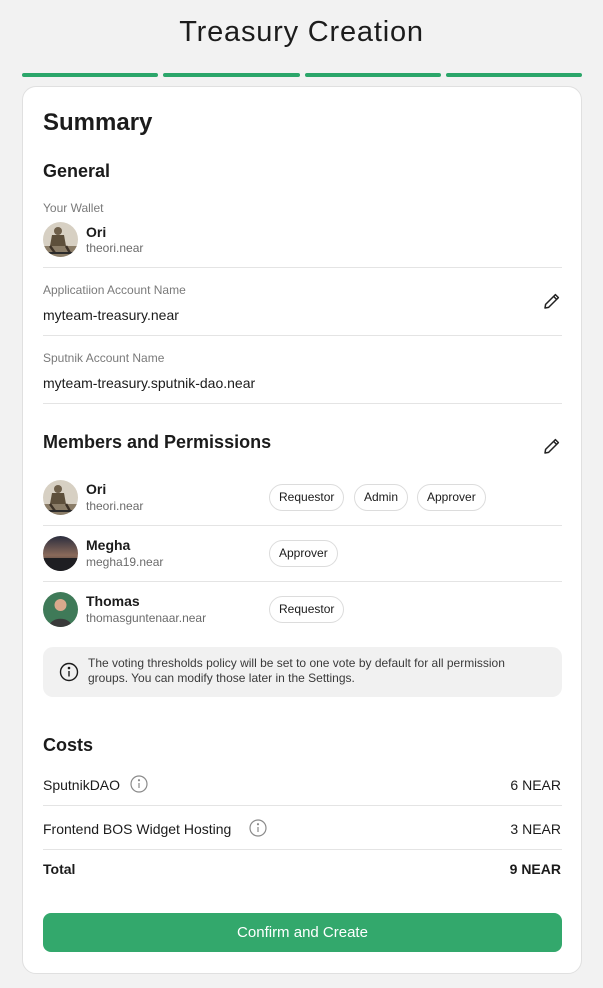 The height and width of the screenshot is (988, 603). Describe the element at coordinates (98, 122) in the screenshot. I see `summary-title: Summary` at that location.